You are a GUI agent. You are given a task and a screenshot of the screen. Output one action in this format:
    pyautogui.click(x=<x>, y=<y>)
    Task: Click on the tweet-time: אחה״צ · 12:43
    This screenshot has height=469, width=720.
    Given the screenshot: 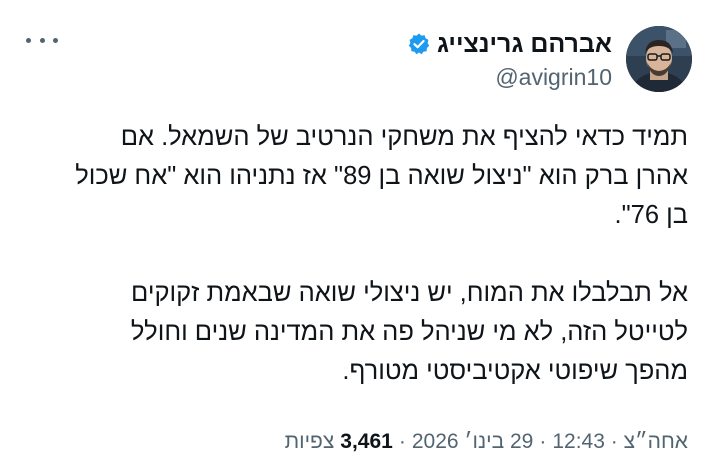 What is the action you would take?
    pyautogui.click(x=620, y=442)
    